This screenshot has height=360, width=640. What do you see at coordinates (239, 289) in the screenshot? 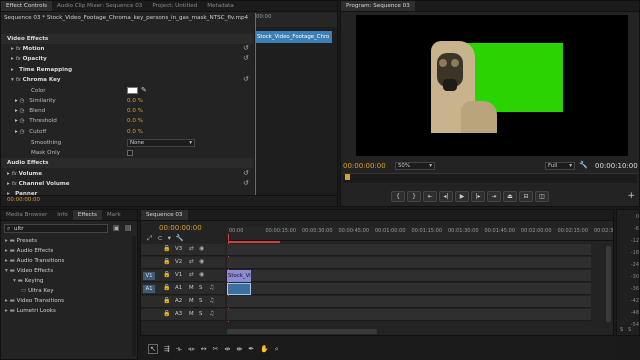
I see `audio-clip` at bounding box center [239, 289].